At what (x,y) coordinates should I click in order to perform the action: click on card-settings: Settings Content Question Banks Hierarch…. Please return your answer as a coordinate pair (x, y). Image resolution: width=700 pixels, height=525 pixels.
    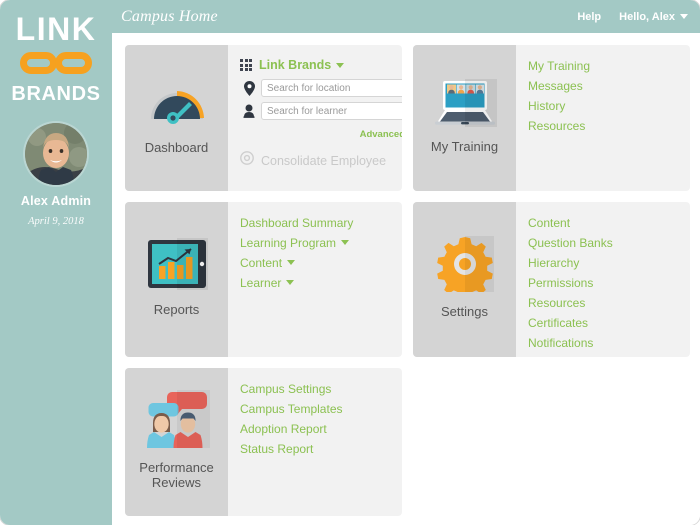
    Looking at the image, I should click on (551, 279).